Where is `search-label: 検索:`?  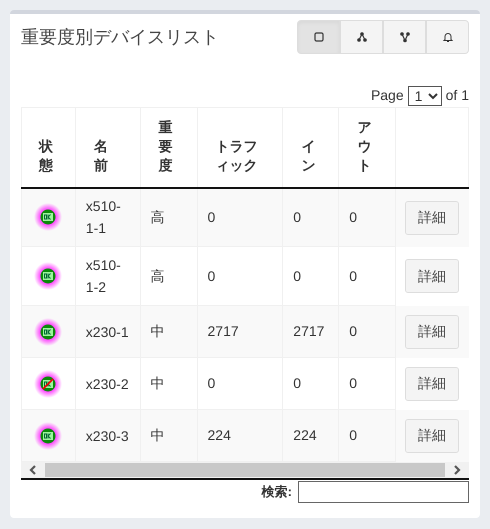
search-label: 検索: is located at coordinates (277, 492).